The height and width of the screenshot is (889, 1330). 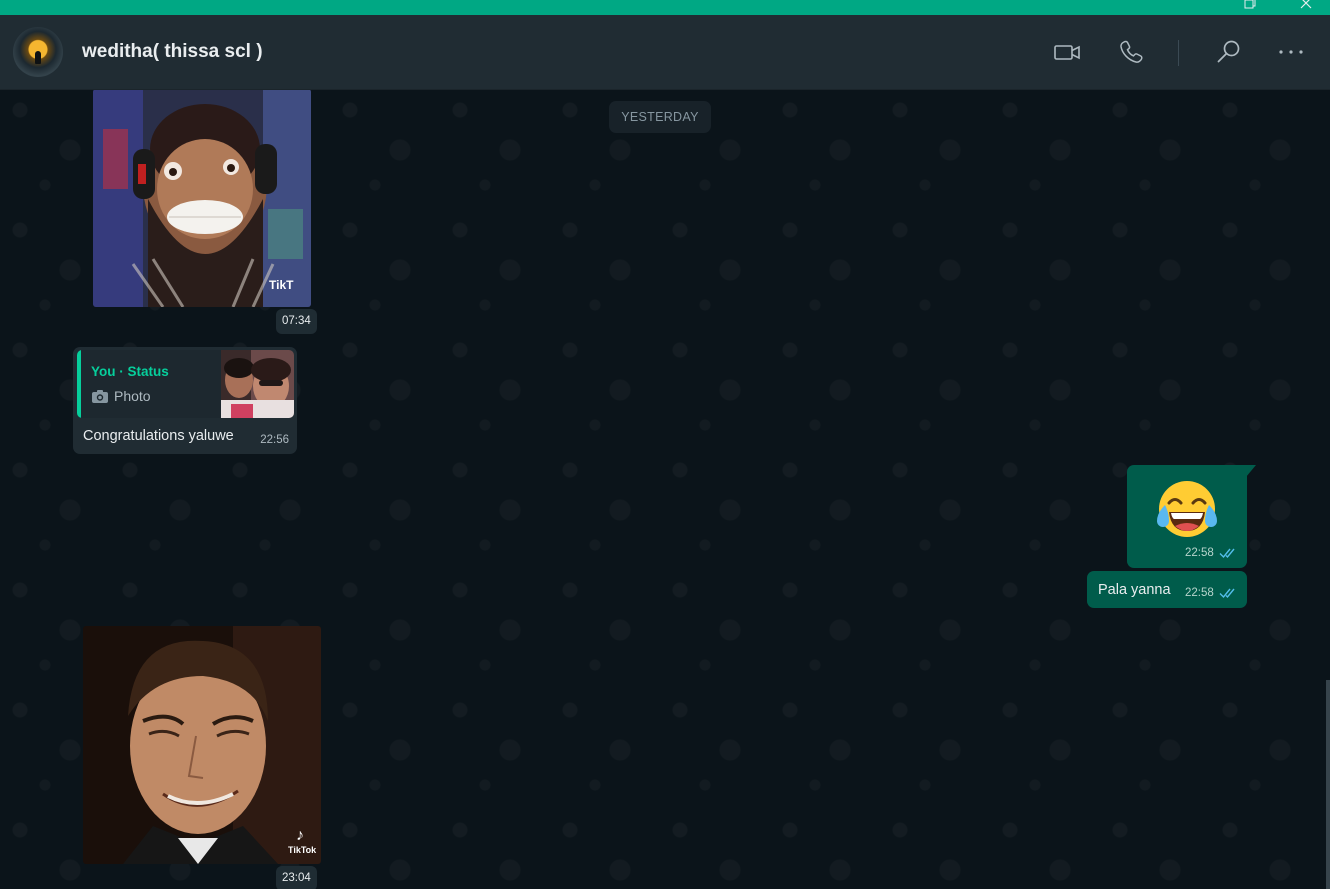 I want to click on camera-icon, so click(x=100, y=399).